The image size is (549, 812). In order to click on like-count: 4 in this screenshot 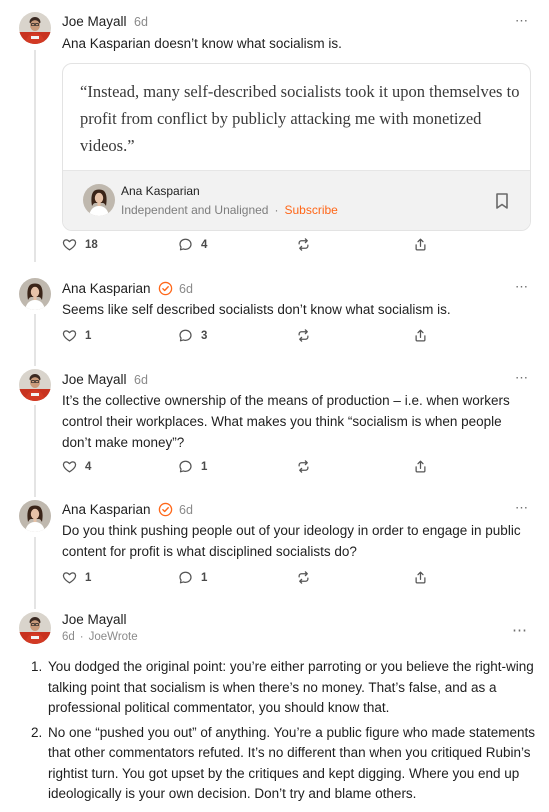, I will do `click(88, 466)`.